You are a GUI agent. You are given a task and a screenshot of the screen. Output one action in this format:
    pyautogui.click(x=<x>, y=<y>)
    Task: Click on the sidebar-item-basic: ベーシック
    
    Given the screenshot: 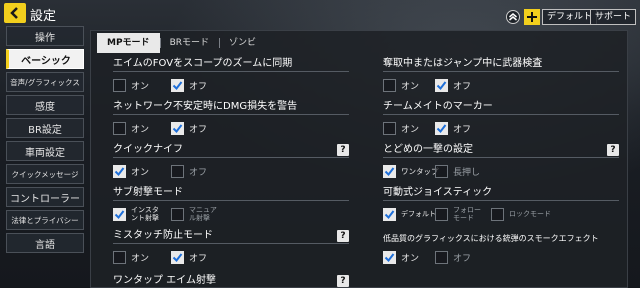 What is the action you would take?
    pyautogui.click(x=45, y=59)
    